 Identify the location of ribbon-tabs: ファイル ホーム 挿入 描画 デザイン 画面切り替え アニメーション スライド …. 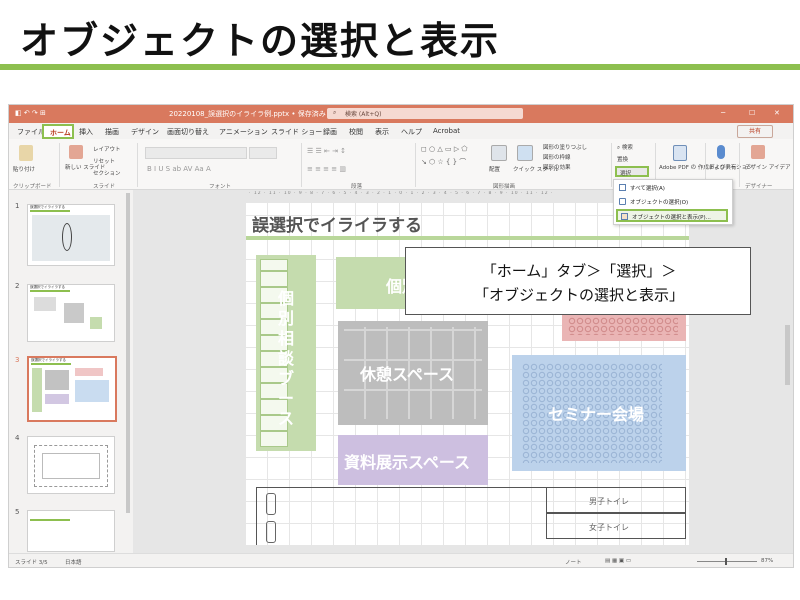
(401, 131).